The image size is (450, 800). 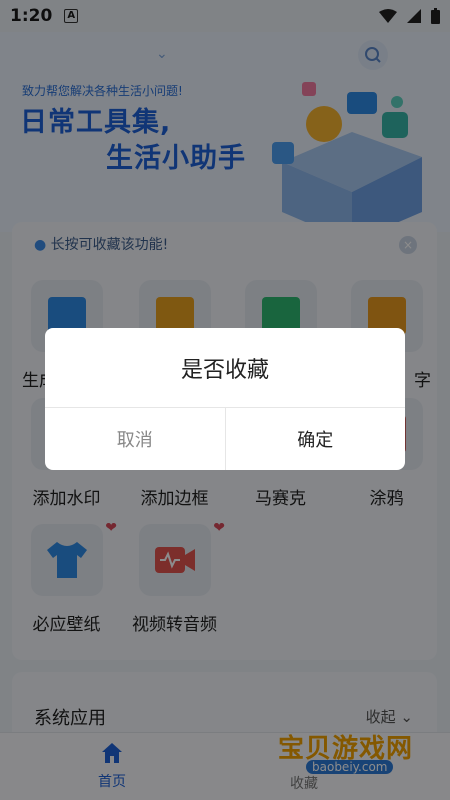 I want to click on cancel-button: 取消, so click(x=135, y=439).